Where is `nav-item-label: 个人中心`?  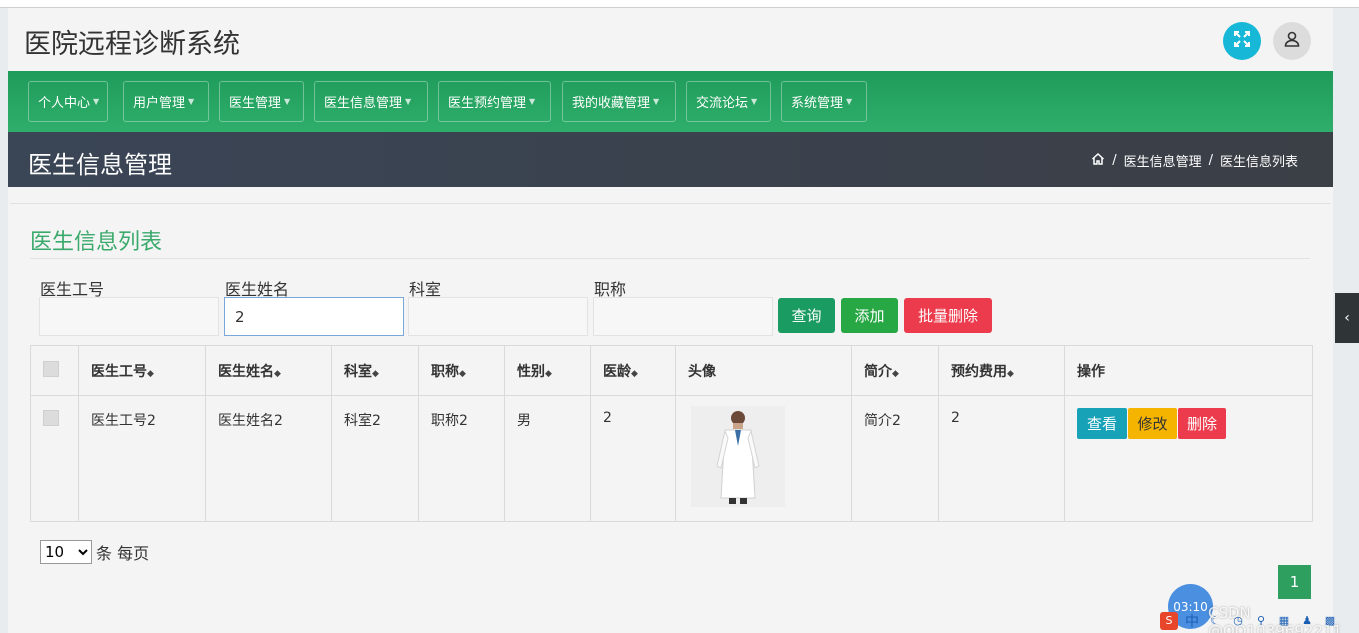
nav-item-label: 个人中心 is located at coordinates (64, 103).